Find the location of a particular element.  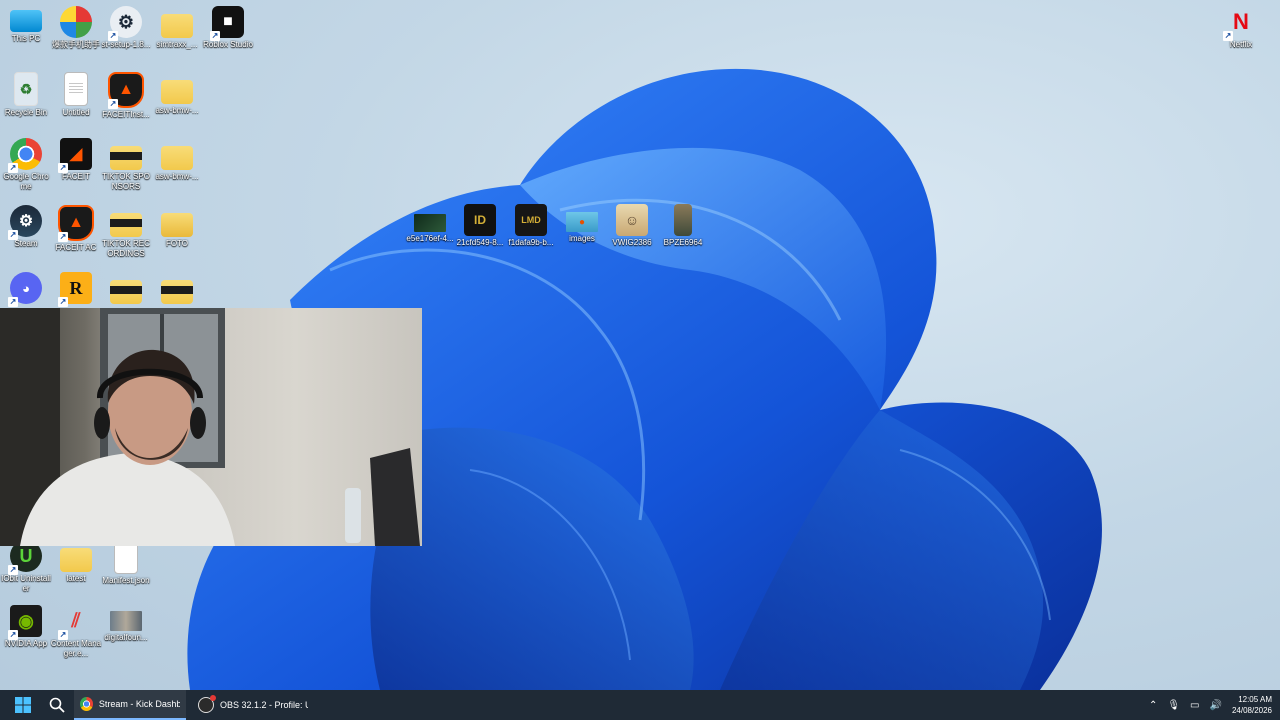

microphone-icon: 🎙 is located at coordinates (1173, 705).